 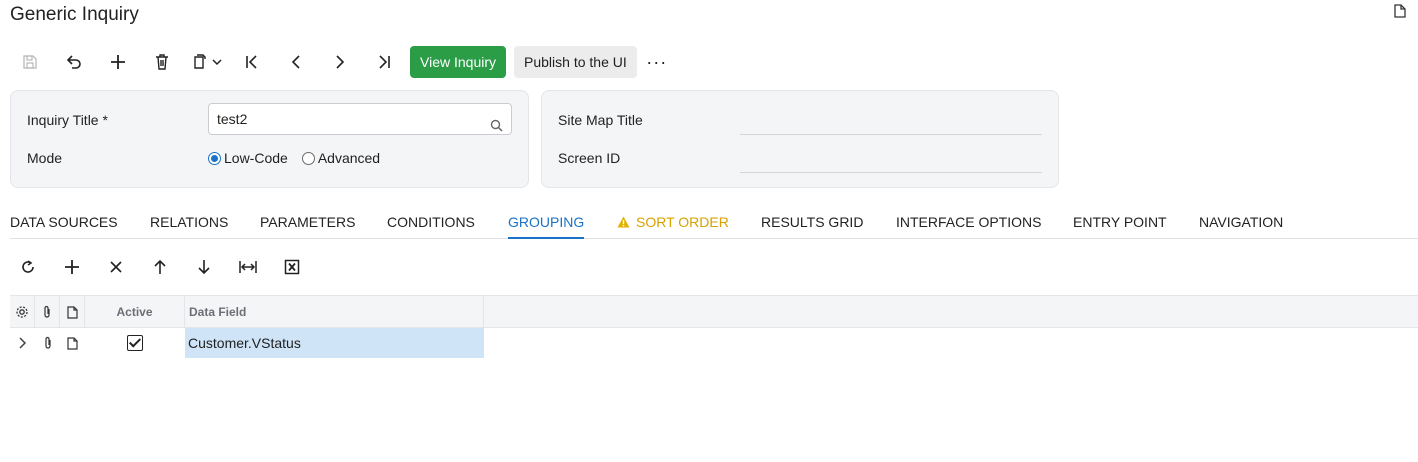 I want to click on next-icon, so click(x=340, y=62).